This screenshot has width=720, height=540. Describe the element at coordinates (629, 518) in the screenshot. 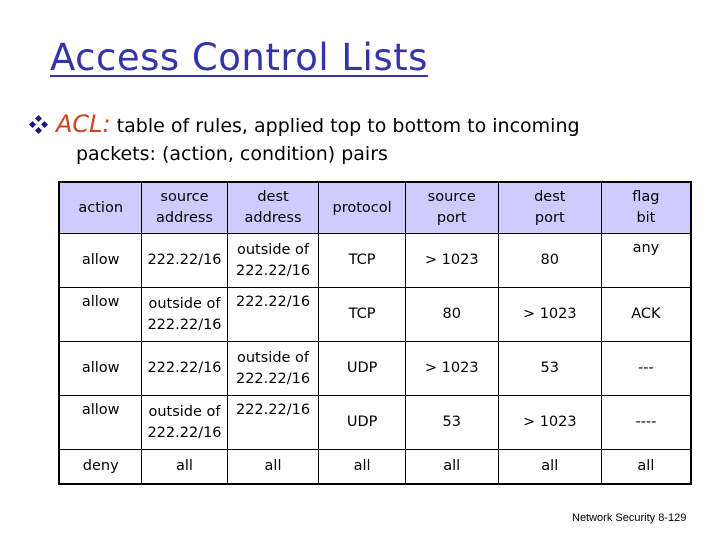

I see `slide-footer: Network Security 8-129` at that location.